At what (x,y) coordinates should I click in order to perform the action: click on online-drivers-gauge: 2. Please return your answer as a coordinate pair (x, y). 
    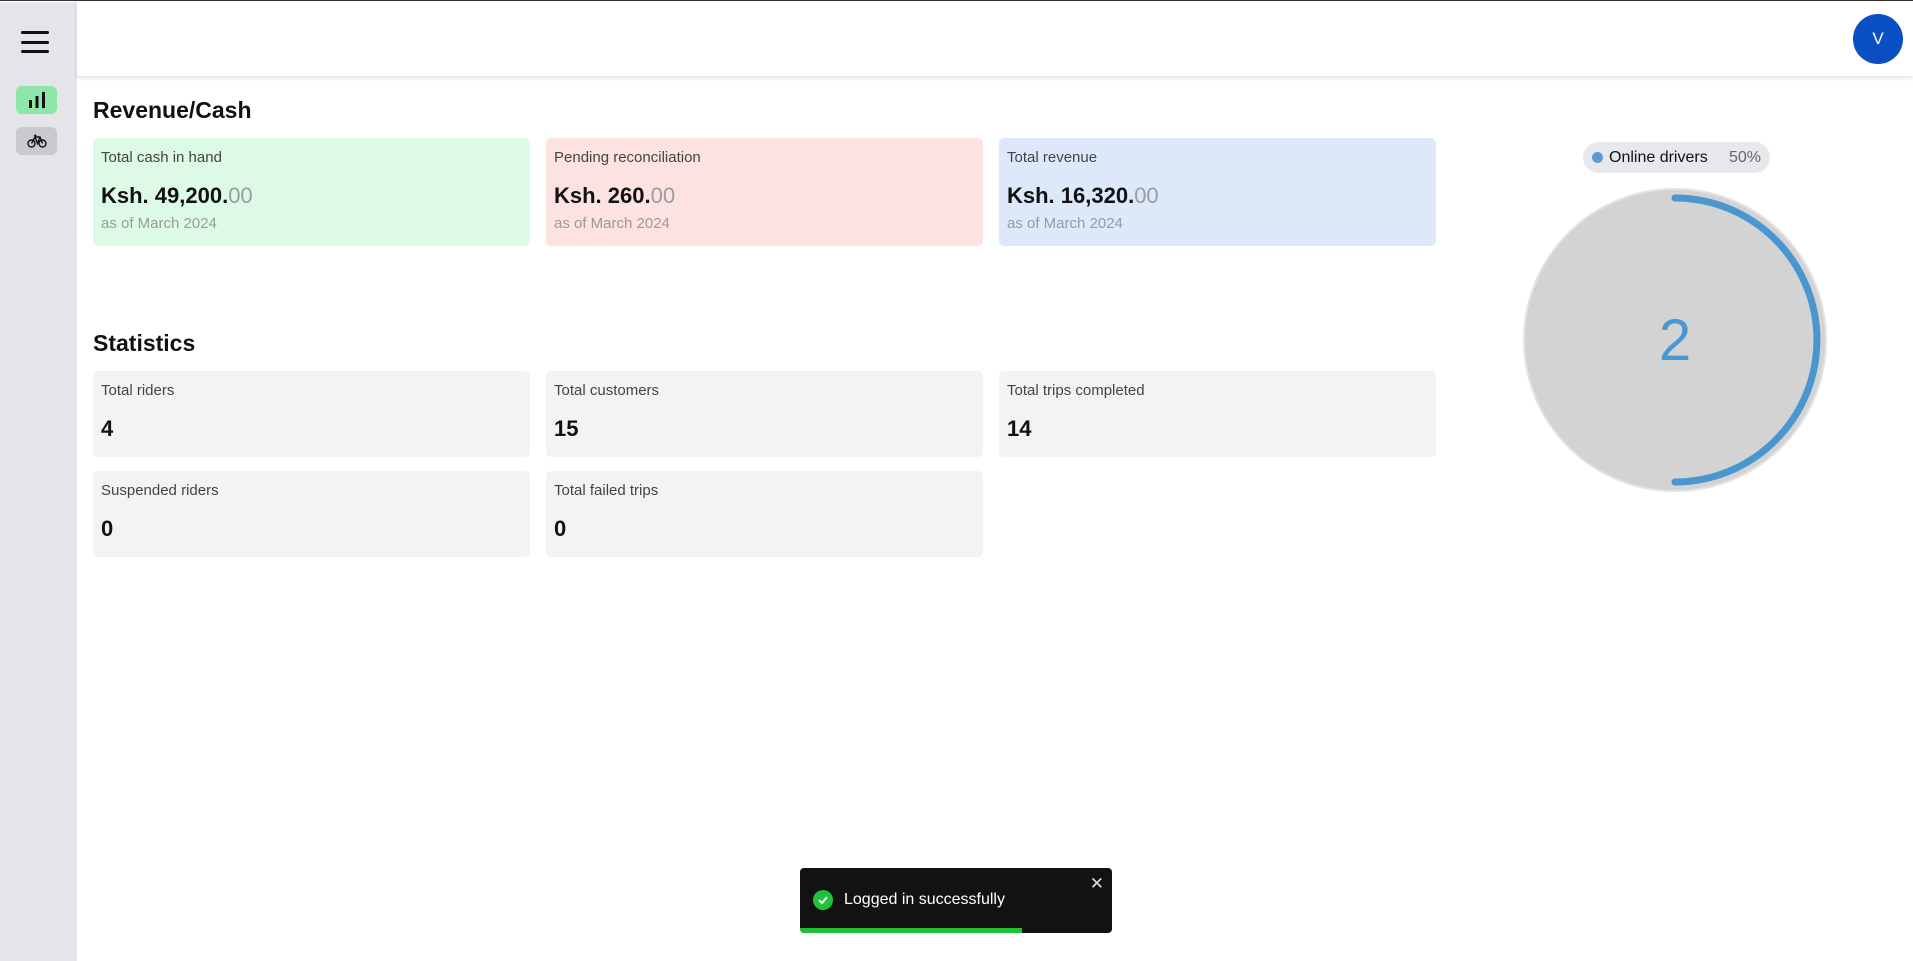
    Looking at the image, I should click on (1675, 340).